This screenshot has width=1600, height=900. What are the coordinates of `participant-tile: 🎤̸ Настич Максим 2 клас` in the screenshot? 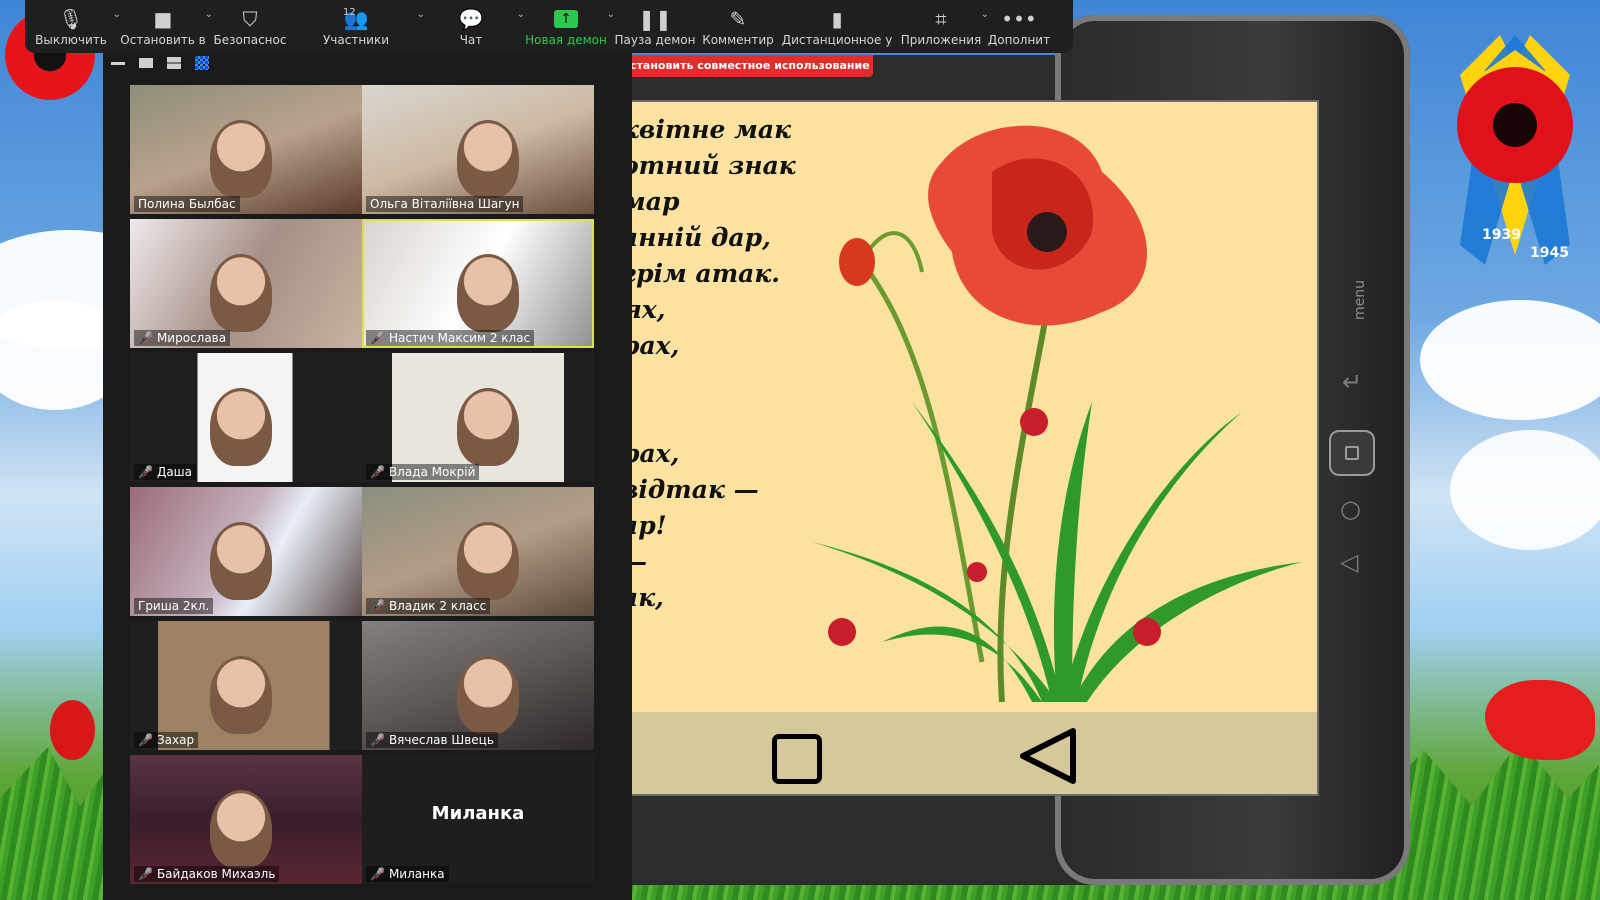 It's located at (478, 283).